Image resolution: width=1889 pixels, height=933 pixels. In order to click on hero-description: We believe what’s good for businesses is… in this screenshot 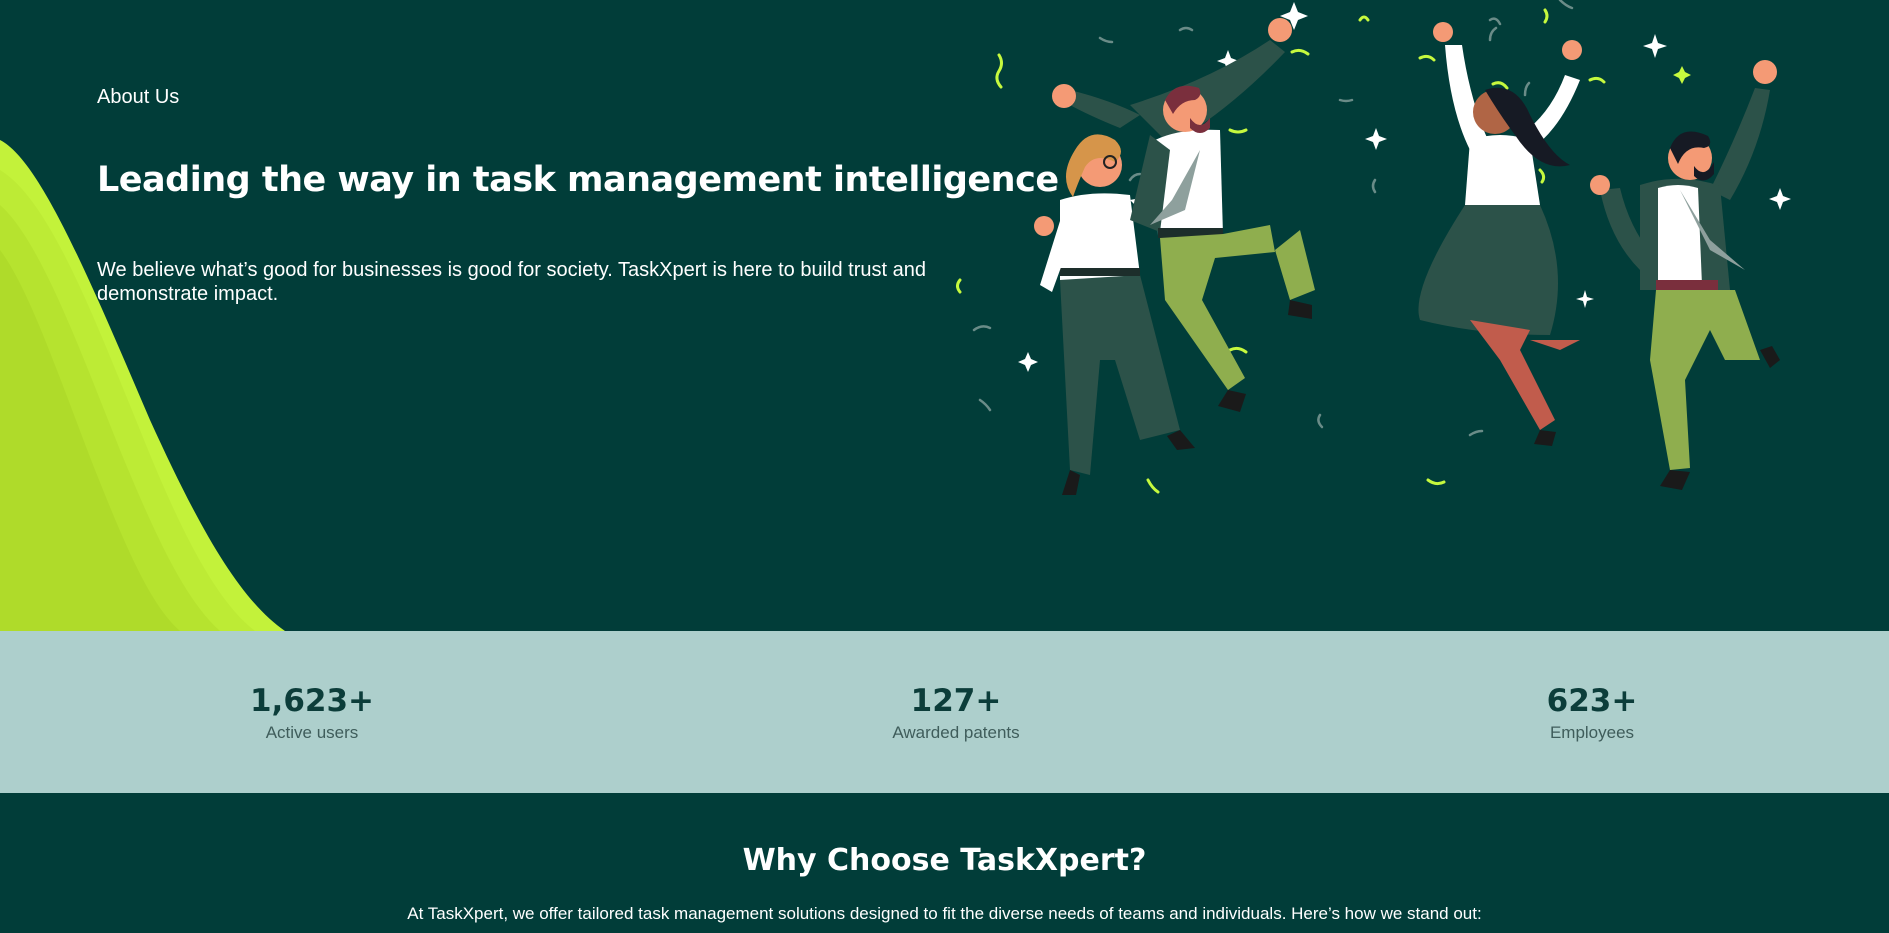, I will do `click(511, 282)`.